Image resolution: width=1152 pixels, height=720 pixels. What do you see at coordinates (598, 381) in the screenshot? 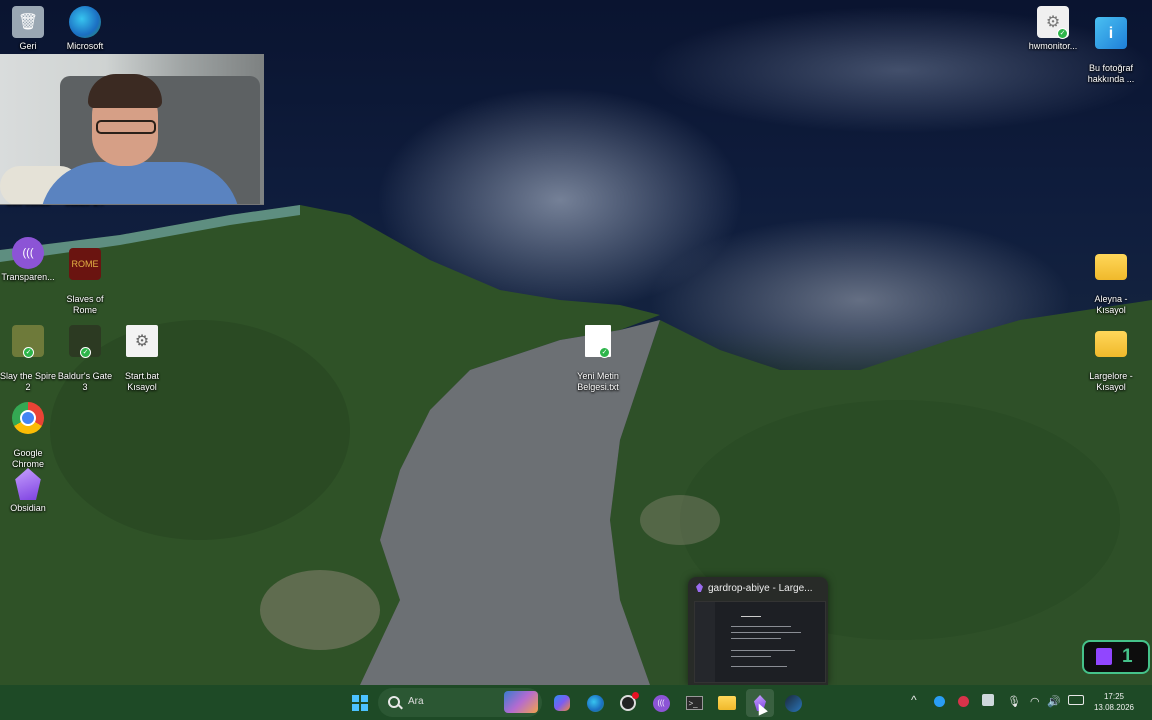
I see `yeni-metin-label: Yeni Metin Belgesi.txt` at bounding box center [598, 381].